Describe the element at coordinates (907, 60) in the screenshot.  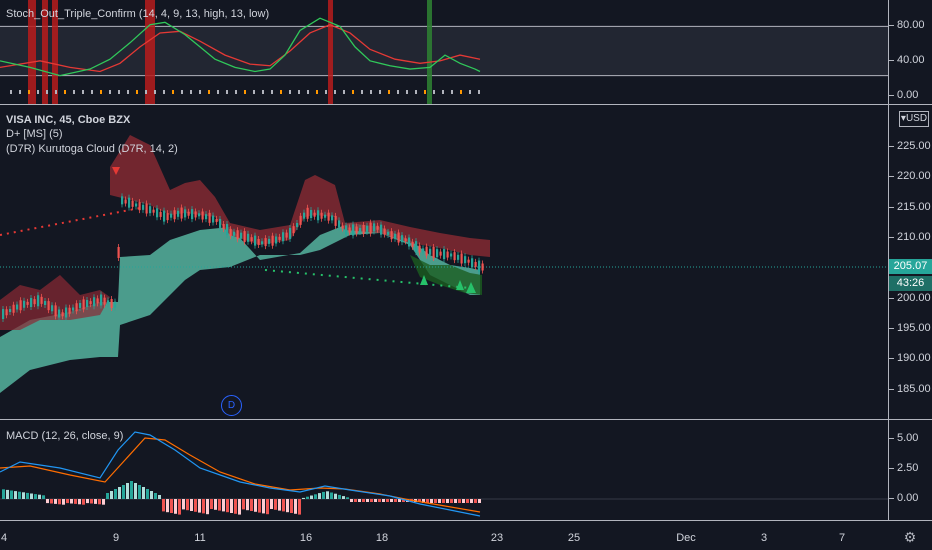
I see `stoch-tick: 40.00` at that location.